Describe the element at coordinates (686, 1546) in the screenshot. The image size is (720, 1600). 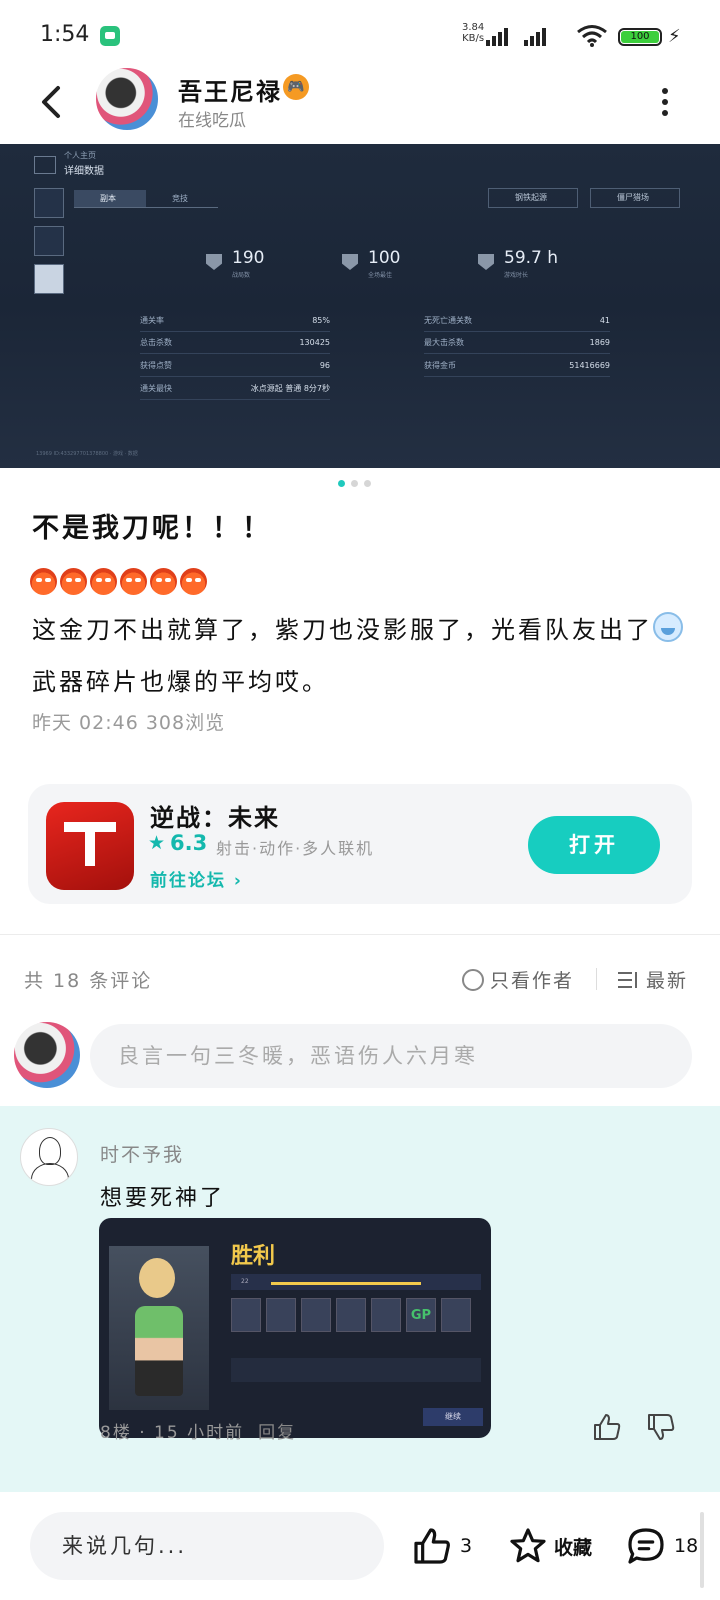
I see `comment-total: 18` at that location.